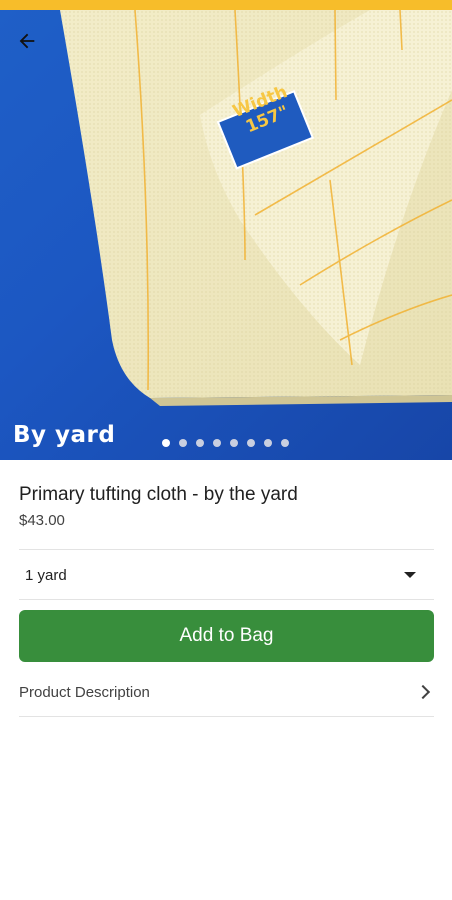 The height and width of the screenshot is (900, 452). What do you see at coordinates (158, 494) in the screenshot?
I see `product-title: Primary tufting cloth - by the yard` at bounding box center [158, 494].